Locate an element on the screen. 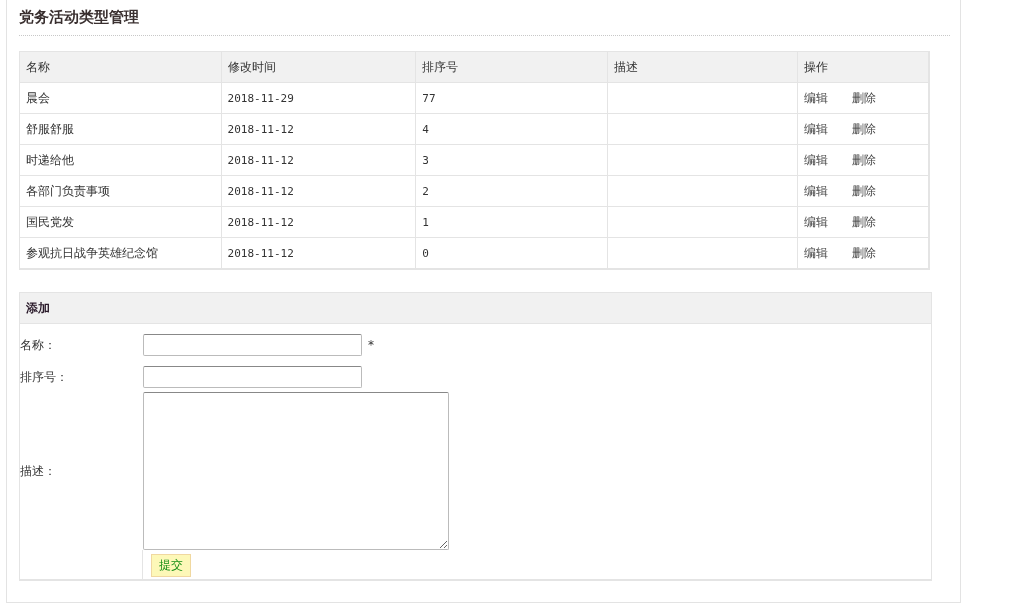 The height and width of the screenshot is (605, 1010). table-cell: 各部门负责事项 is located at coordinates (120, 191).